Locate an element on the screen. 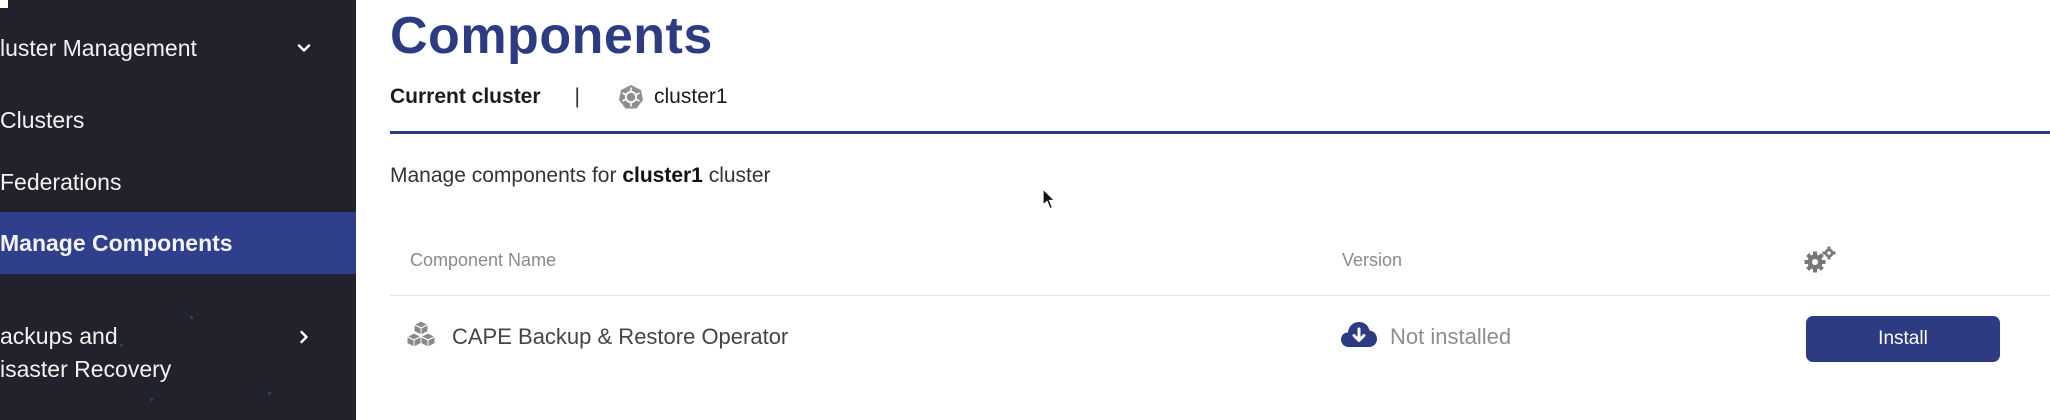  kubernetes-icon is located at coordinates (631, 97).